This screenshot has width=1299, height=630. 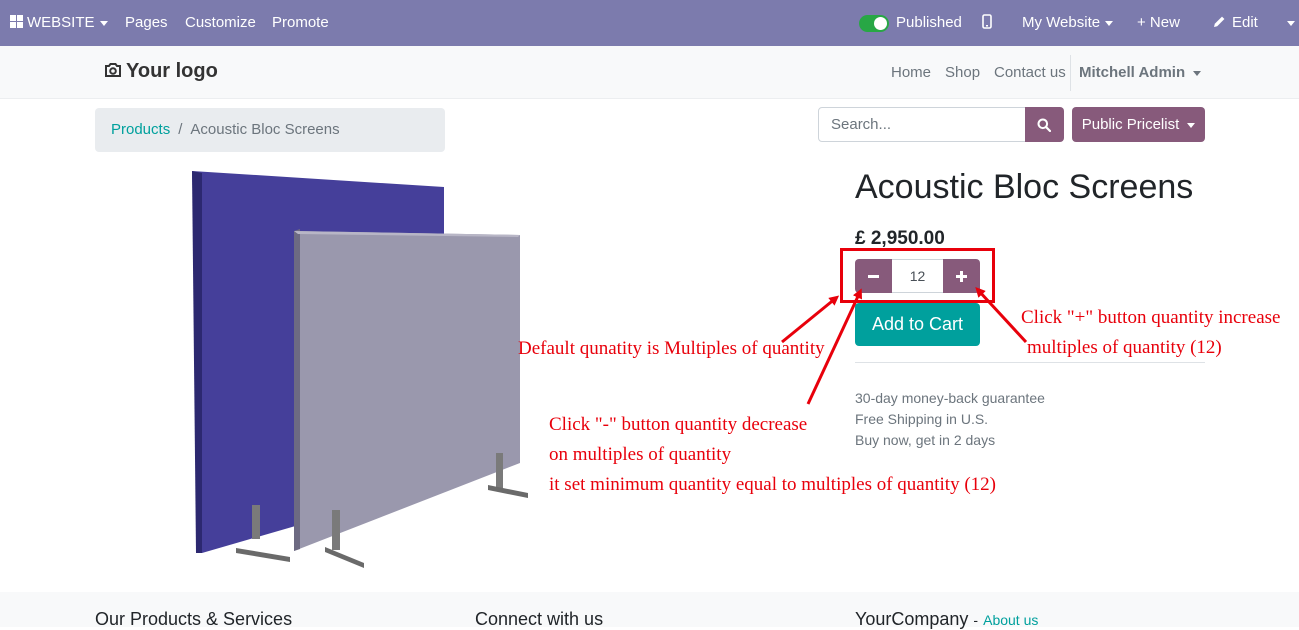 I want to click on published-toggle: Published, so click(x=910, y=23).